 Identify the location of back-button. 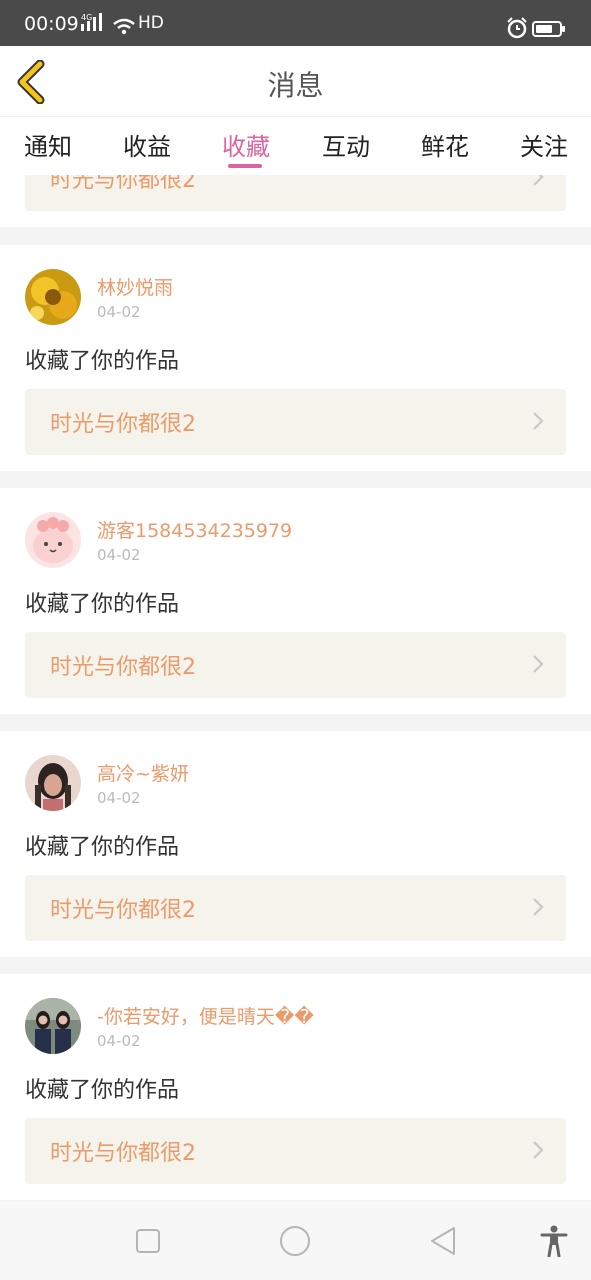
(443, 1243).